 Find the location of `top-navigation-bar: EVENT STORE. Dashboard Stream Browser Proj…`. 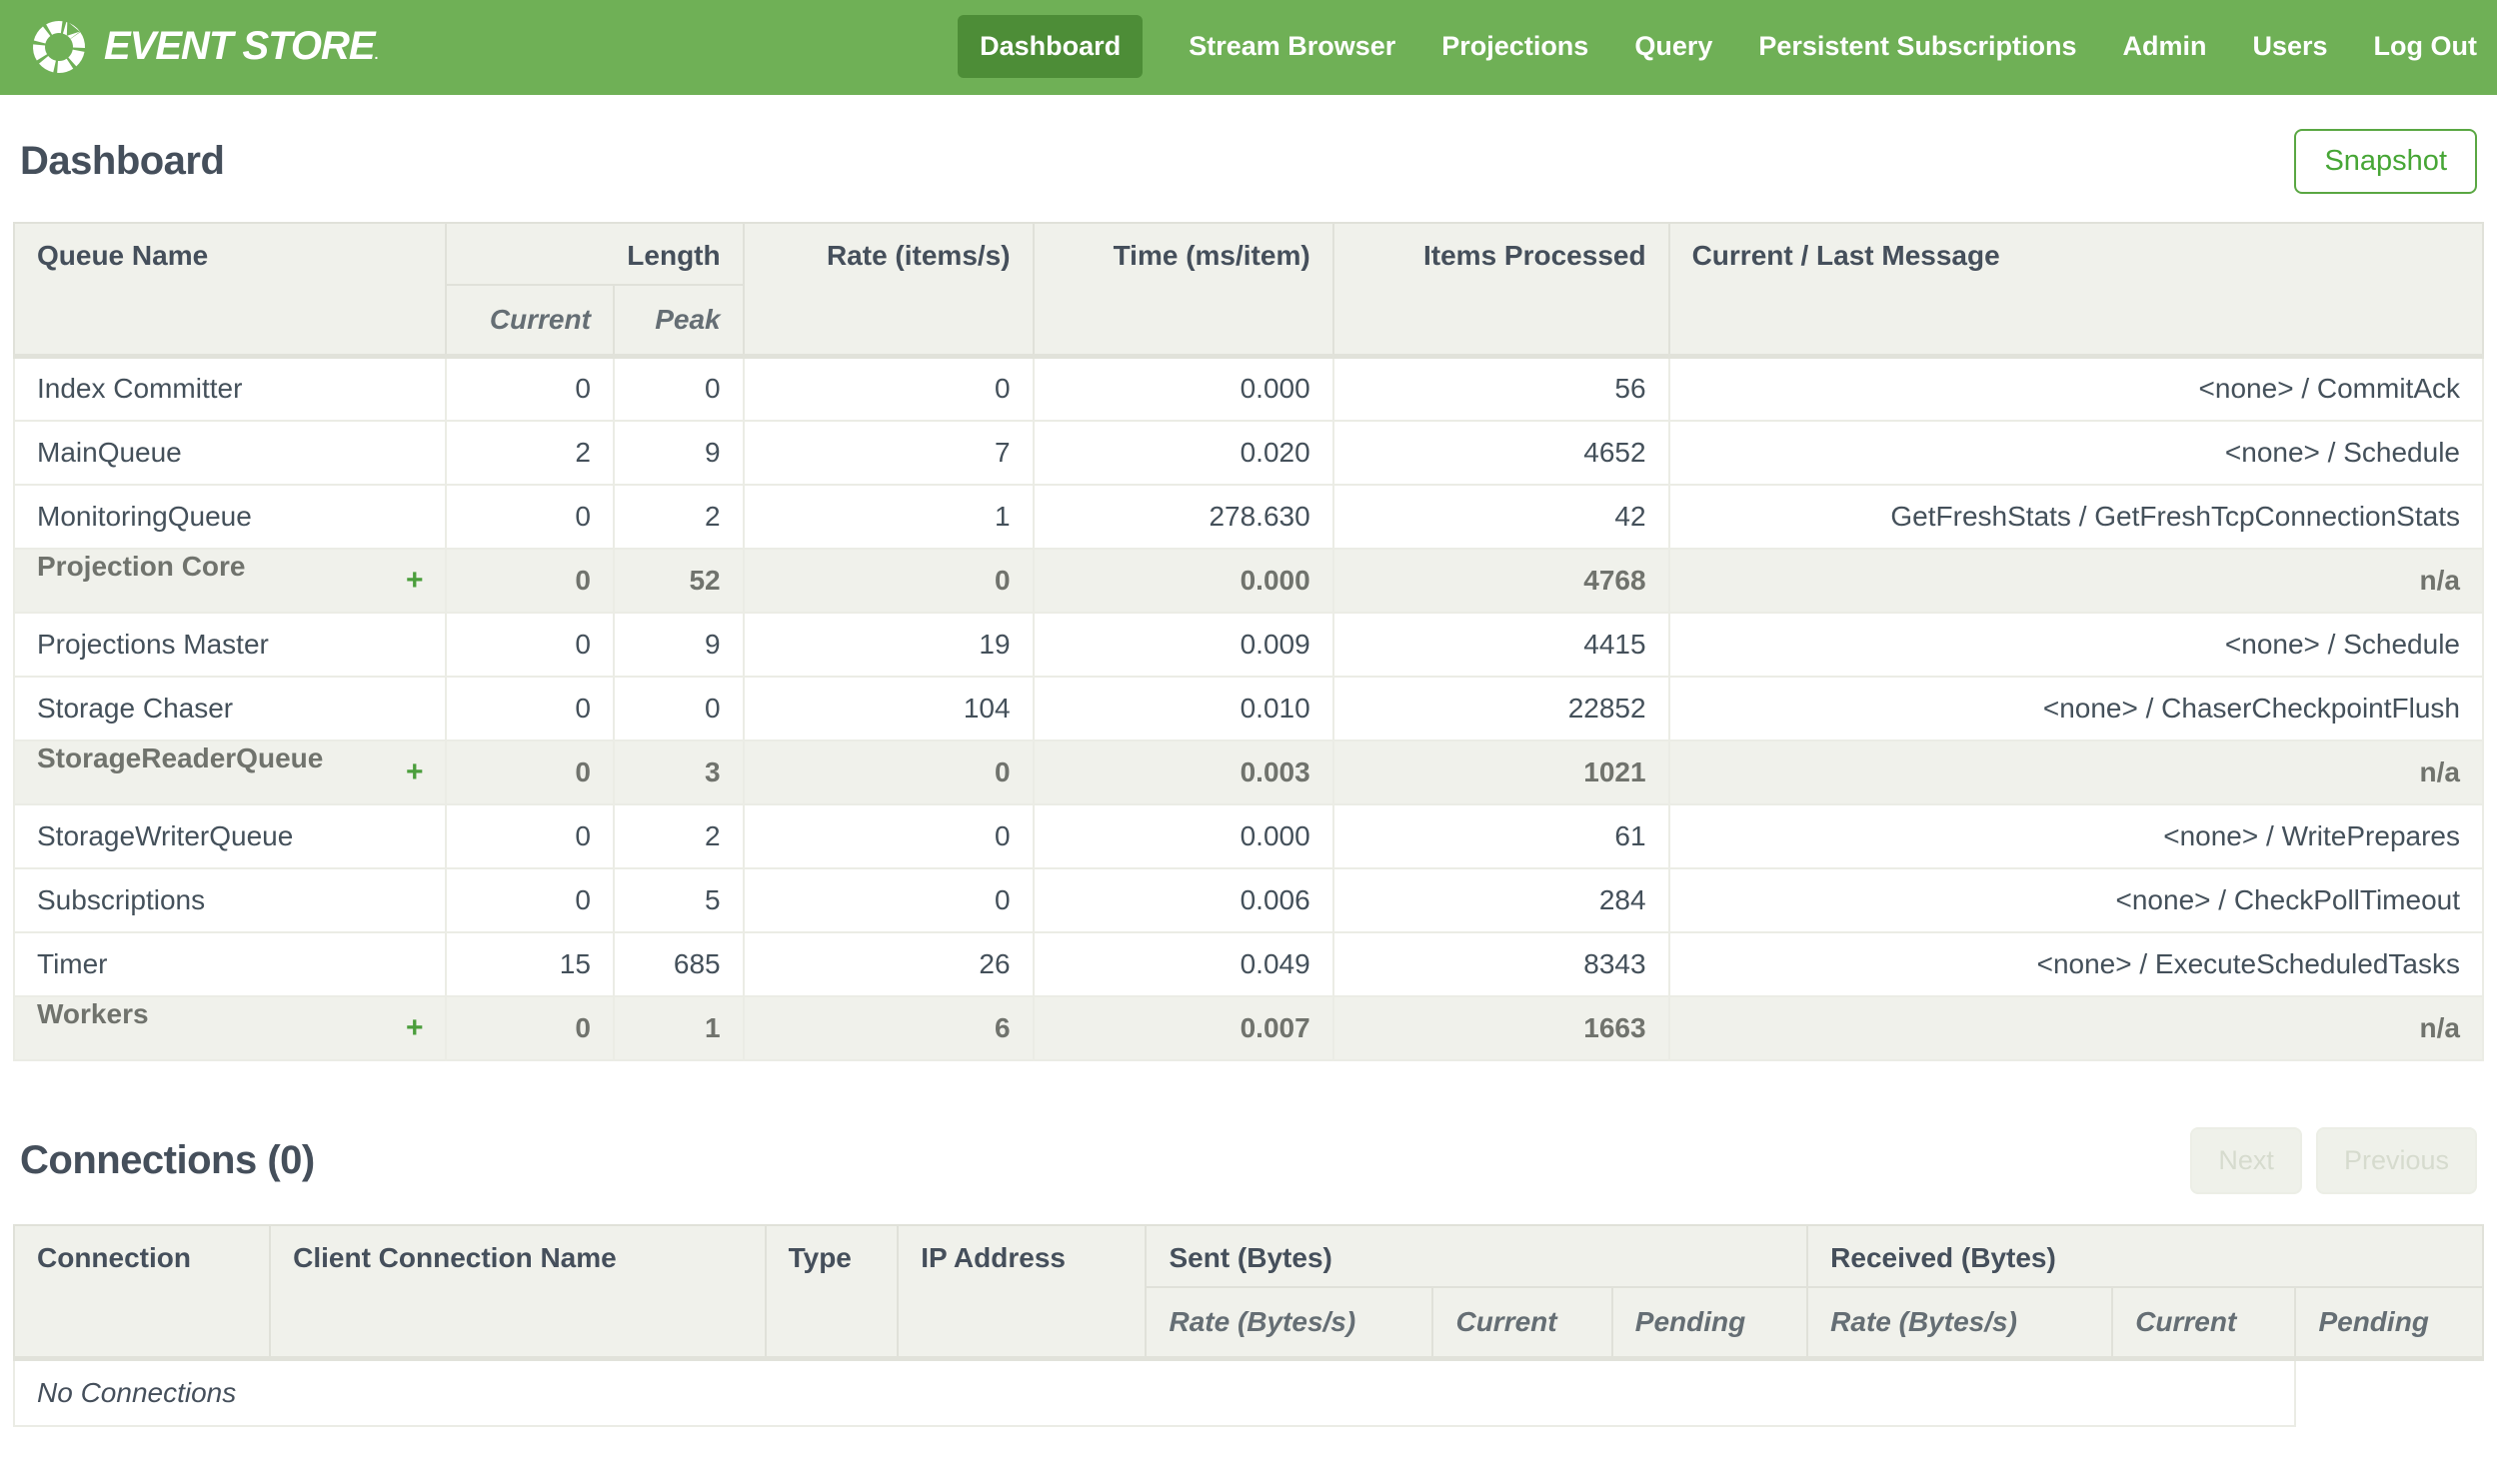

top-navigation-bar: EVENT STORE. Dashboard Stream Browser Proj… is located at coordinates (1248, 47).